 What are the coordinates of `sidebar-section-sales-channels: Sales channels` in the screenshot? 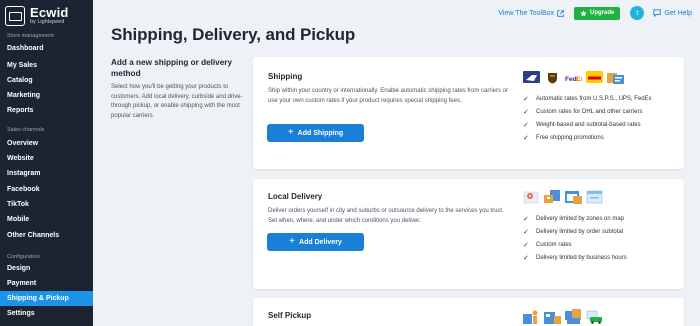 It's located at (26, 130).